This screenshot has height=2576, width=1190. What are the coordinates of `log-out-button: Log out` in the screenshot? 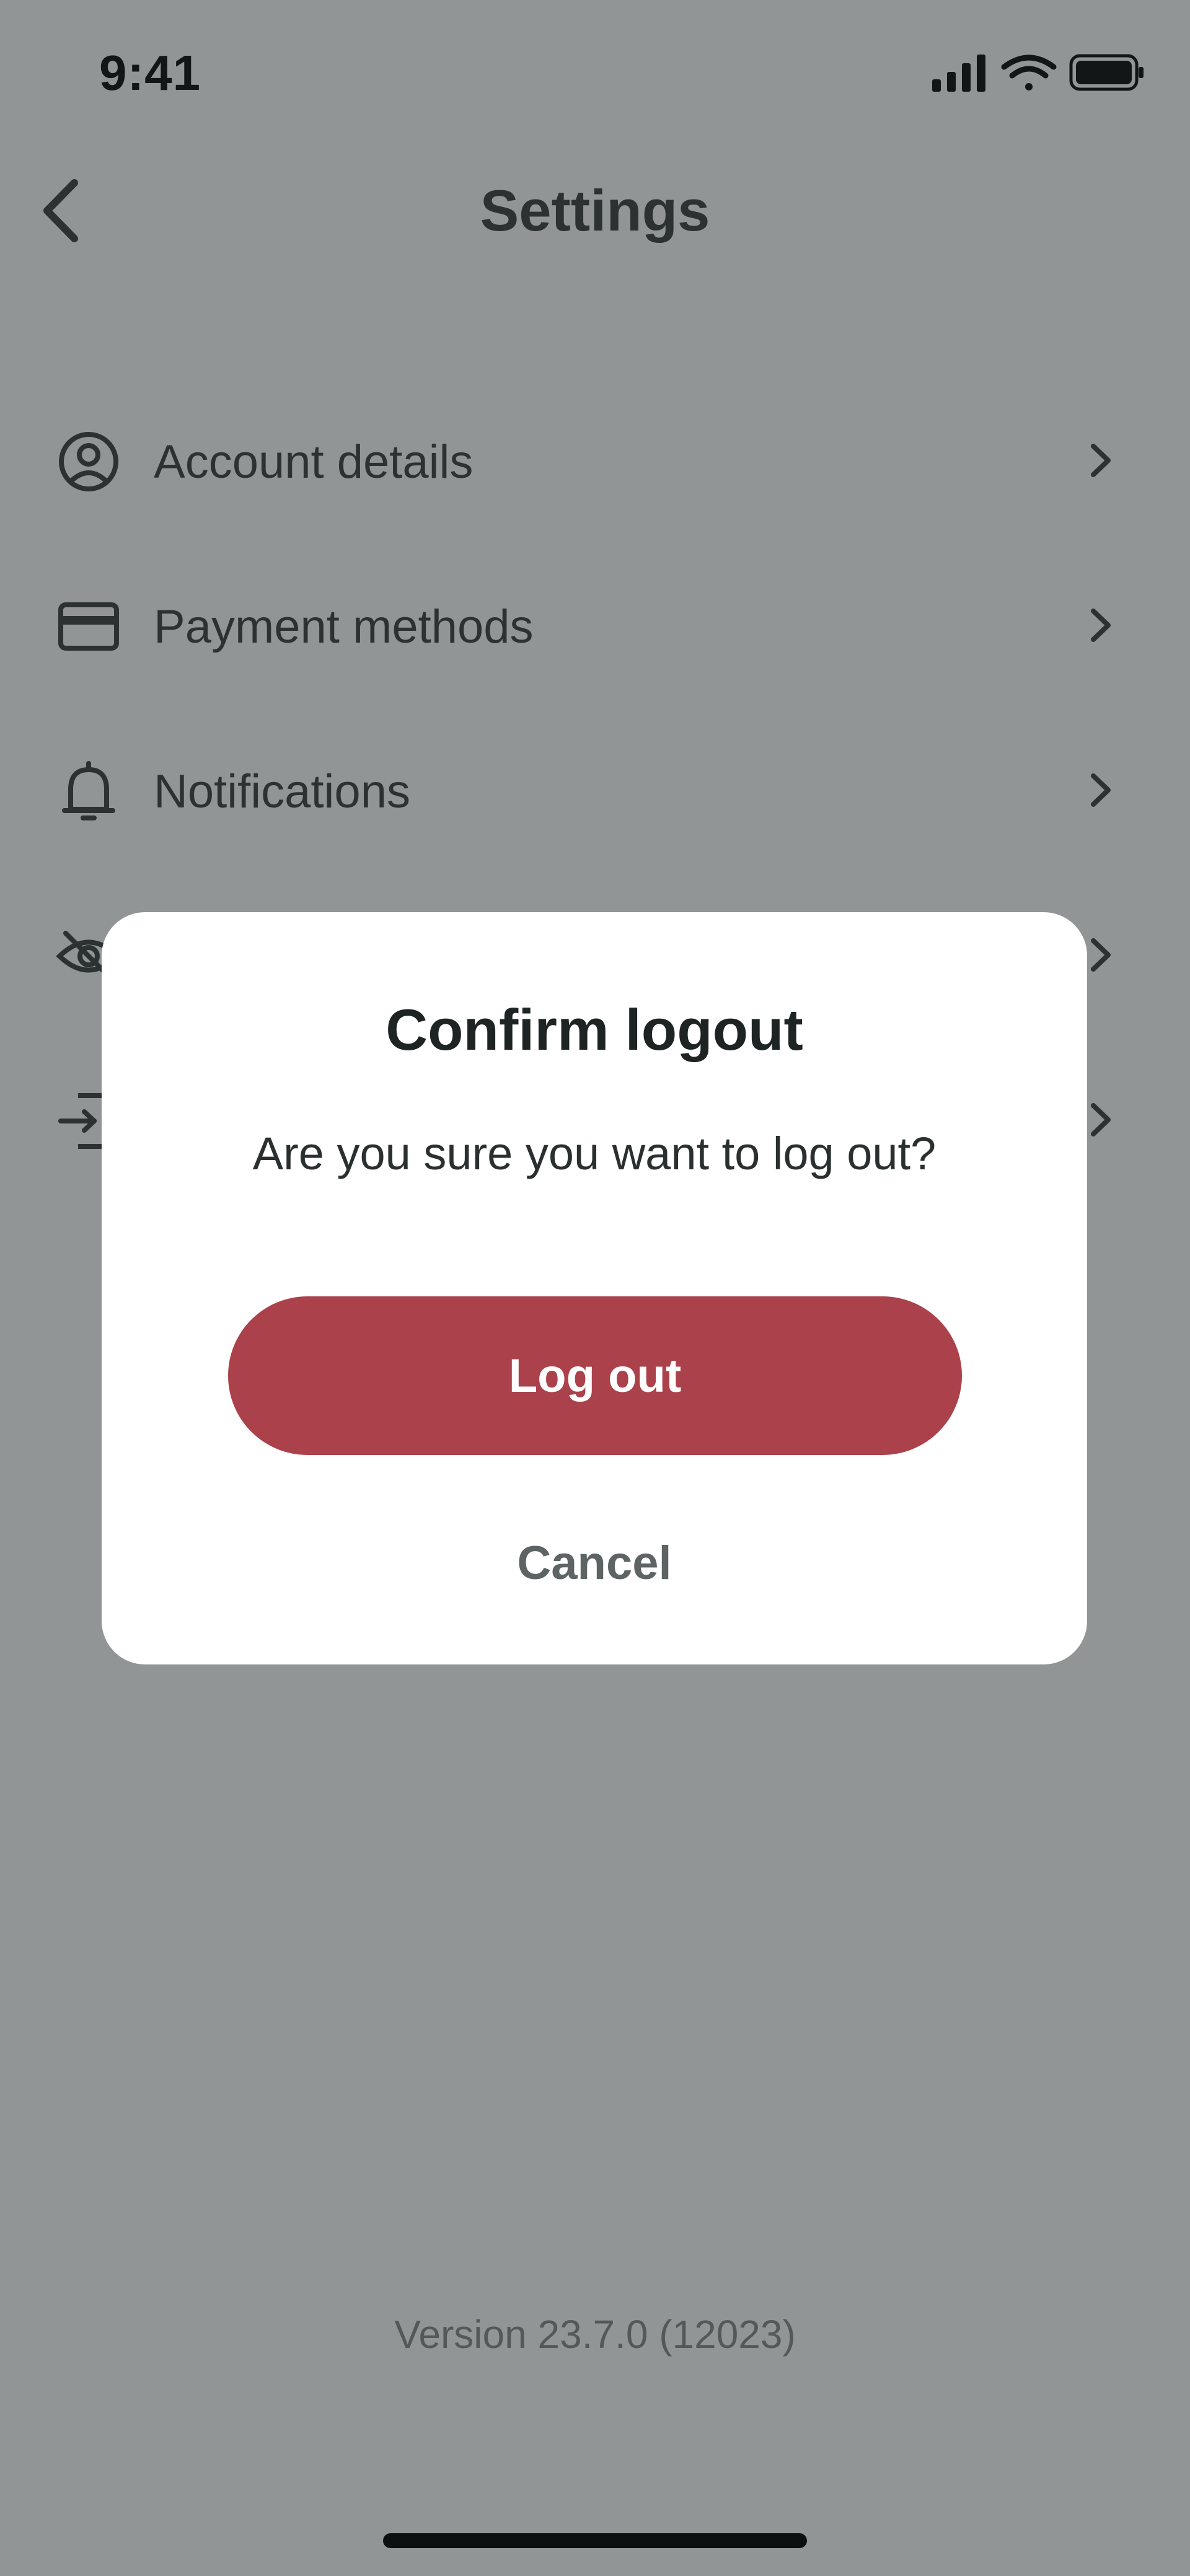 It's located at (595, 1375).